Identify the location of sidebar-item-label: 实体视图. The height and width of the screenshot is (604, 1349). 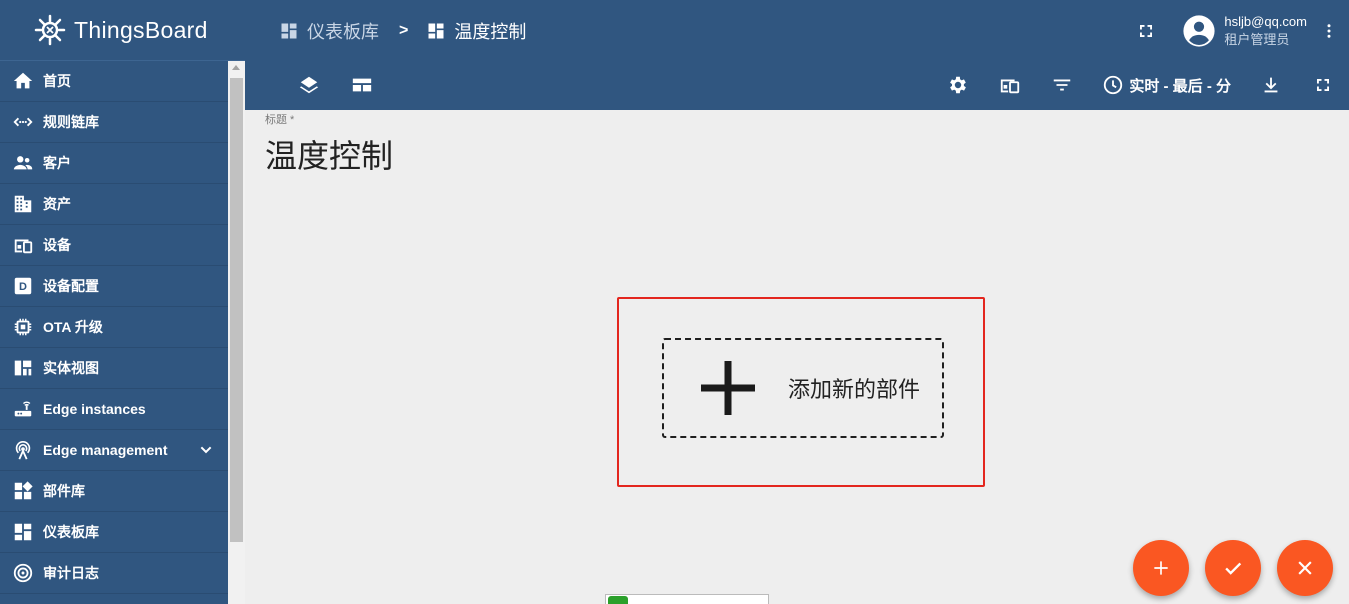
(71, 368).